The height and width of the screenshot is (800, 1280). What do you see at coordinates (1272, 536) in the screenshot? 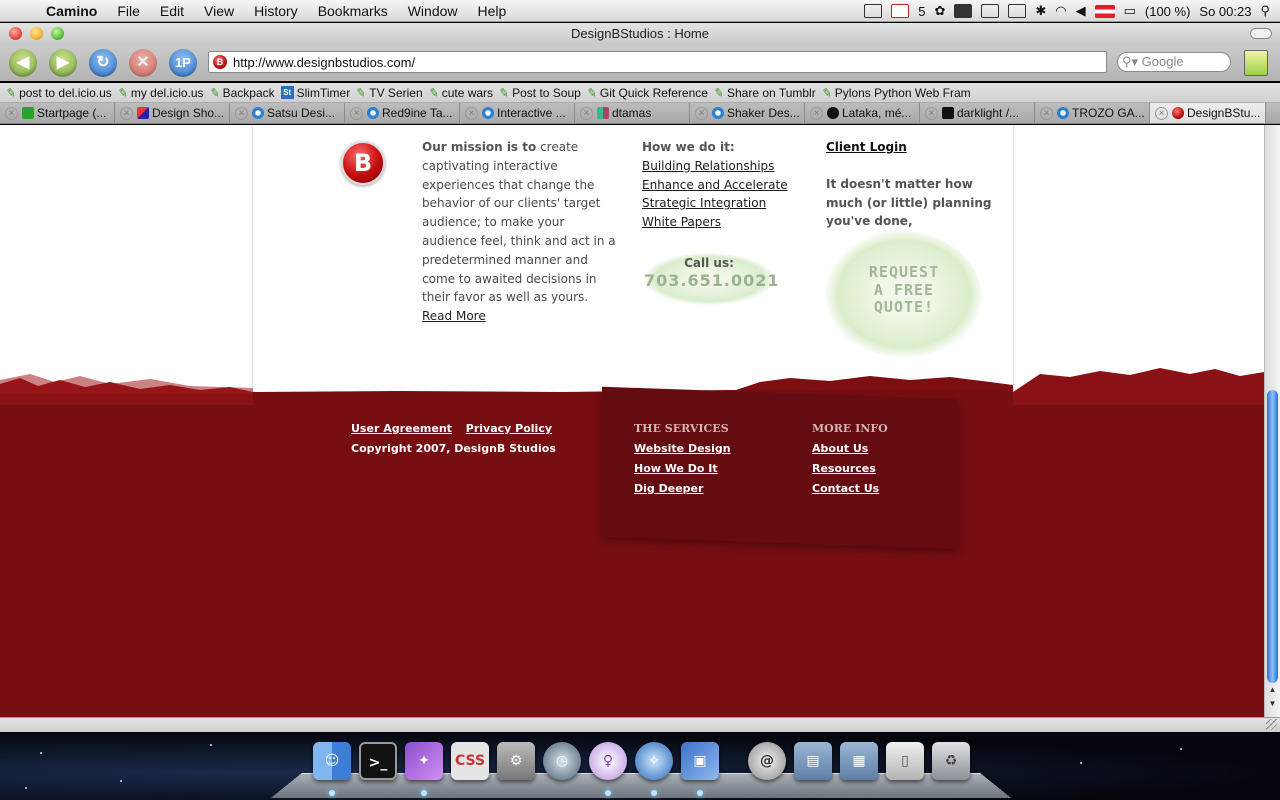
I see `scroll-thumb` at bounding box center [1272, 536].